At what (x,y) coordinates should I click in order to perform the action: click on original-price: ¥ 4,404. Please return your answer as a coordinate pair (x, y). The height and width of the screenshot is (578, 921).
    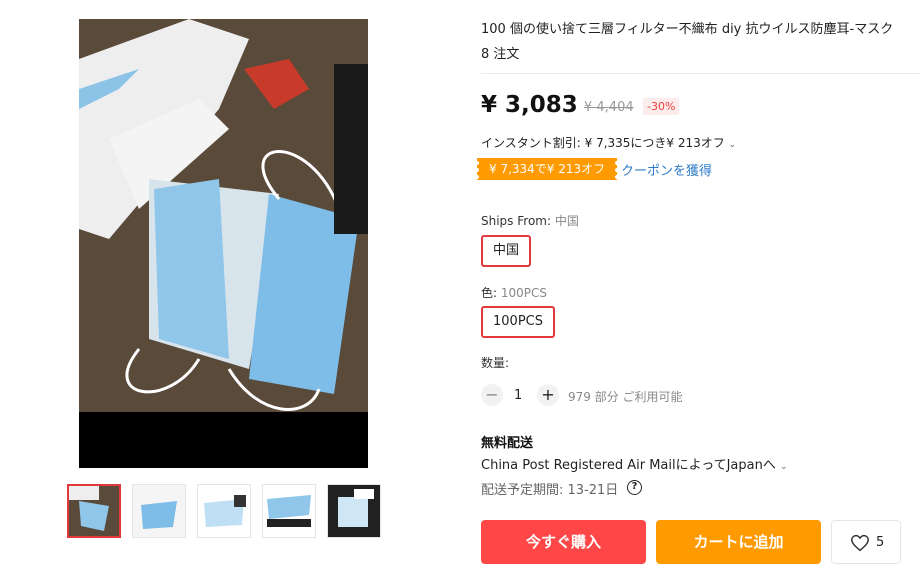
    Looking at the image, I should click on (609, 107).